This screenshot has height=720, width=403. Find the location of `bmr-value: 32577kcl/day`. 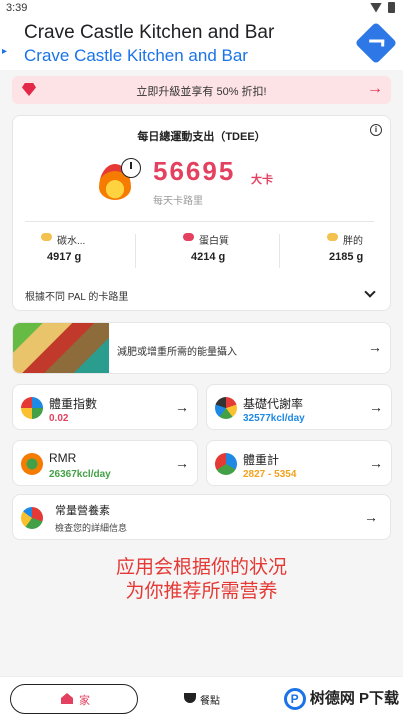

bmr-value: 32577kcl/day is located at coordinates (274, 418).